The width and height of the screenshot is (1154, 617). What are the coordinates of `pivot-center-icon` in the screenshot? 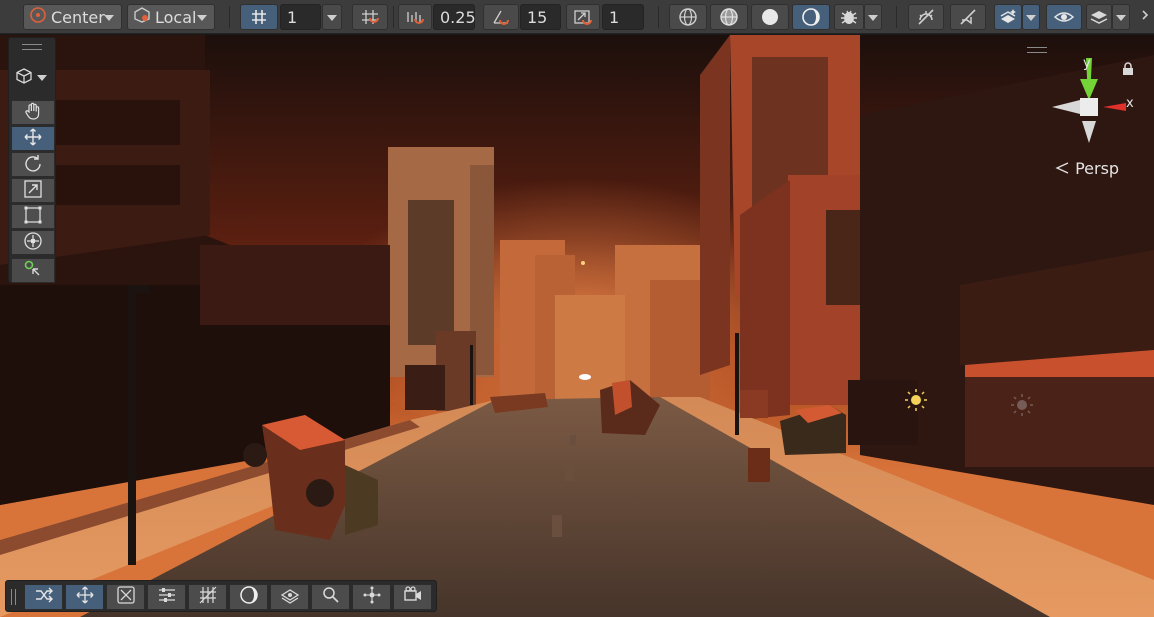 It's located at (38, 17).